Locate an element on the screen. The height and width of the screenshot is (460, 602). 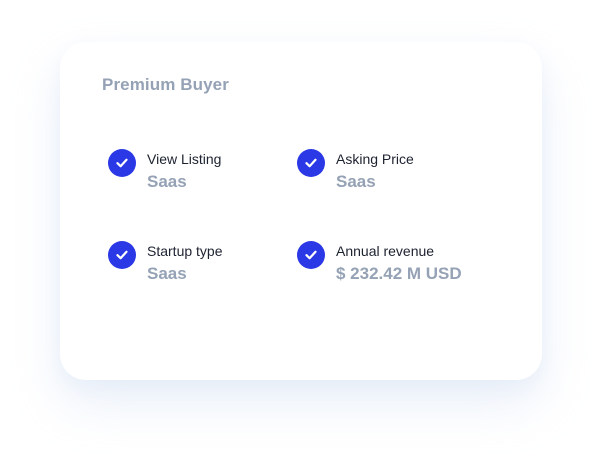
card-title: Premium Buyer is located at coordinates (165, 84).